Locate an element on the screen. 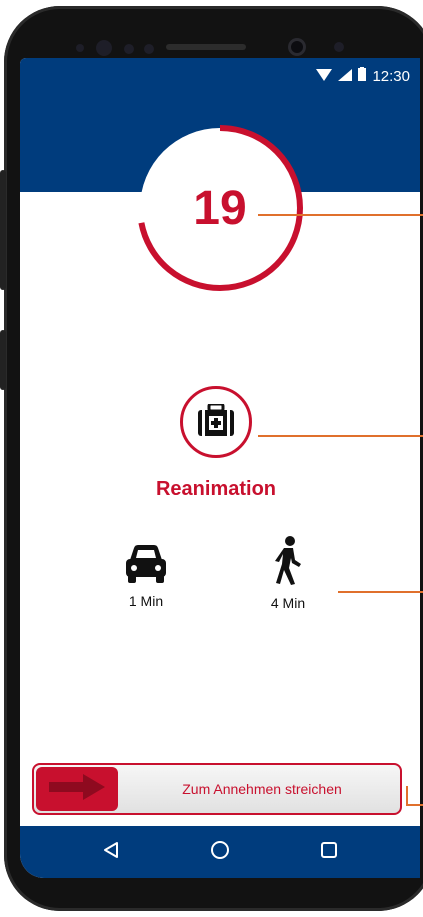 The width and height of the screenshot is (423, 917). car-eta: 1 Min is located at coordinates (146, 576).